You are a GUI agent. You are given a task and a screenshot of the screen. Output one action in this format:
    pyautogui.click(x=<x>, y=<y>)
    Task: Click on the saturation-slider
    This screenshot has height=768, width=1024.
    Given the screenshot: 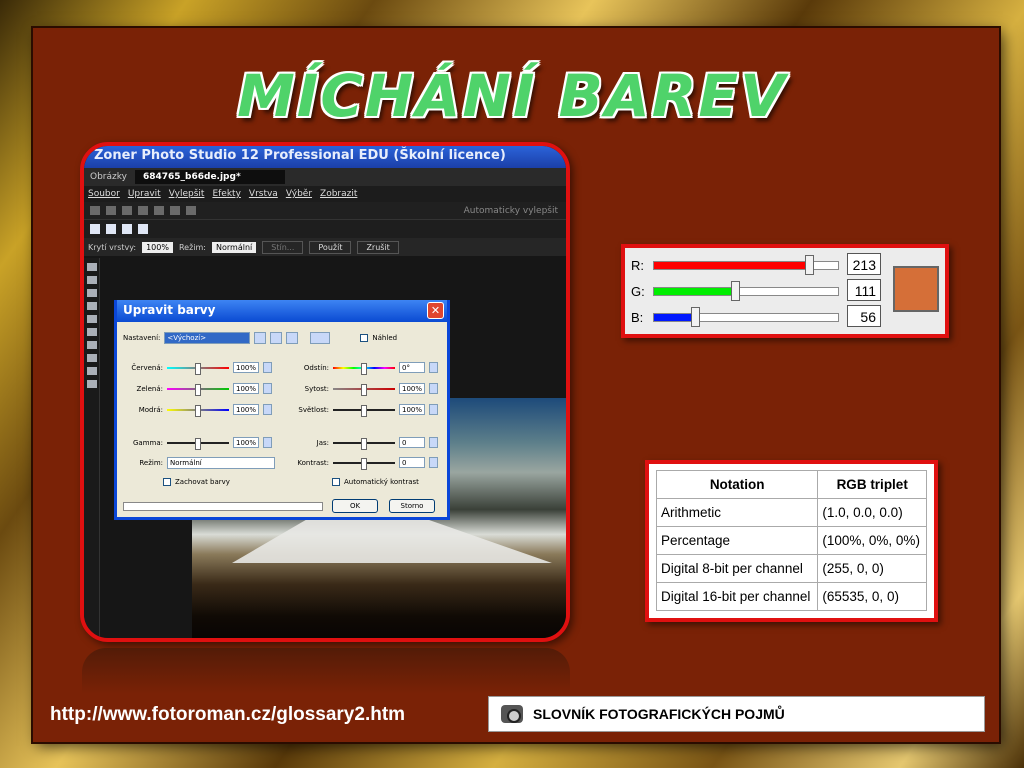 What is the action you would take?
    pyautogui.click(x=364, y=389)
    